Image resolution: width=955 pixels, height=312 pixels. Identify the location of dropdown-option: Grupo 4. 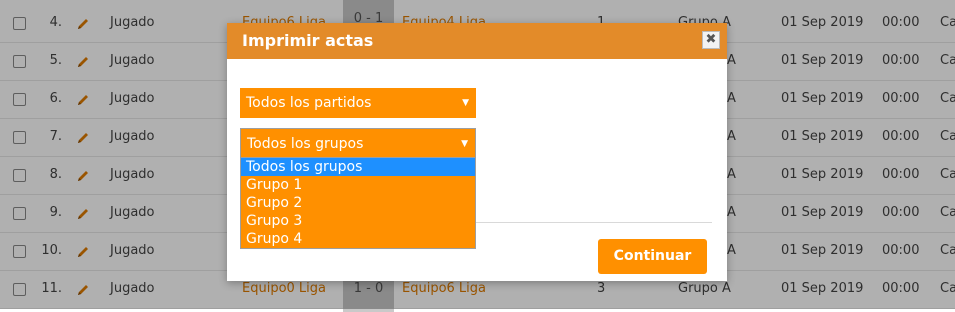
(358, 239).